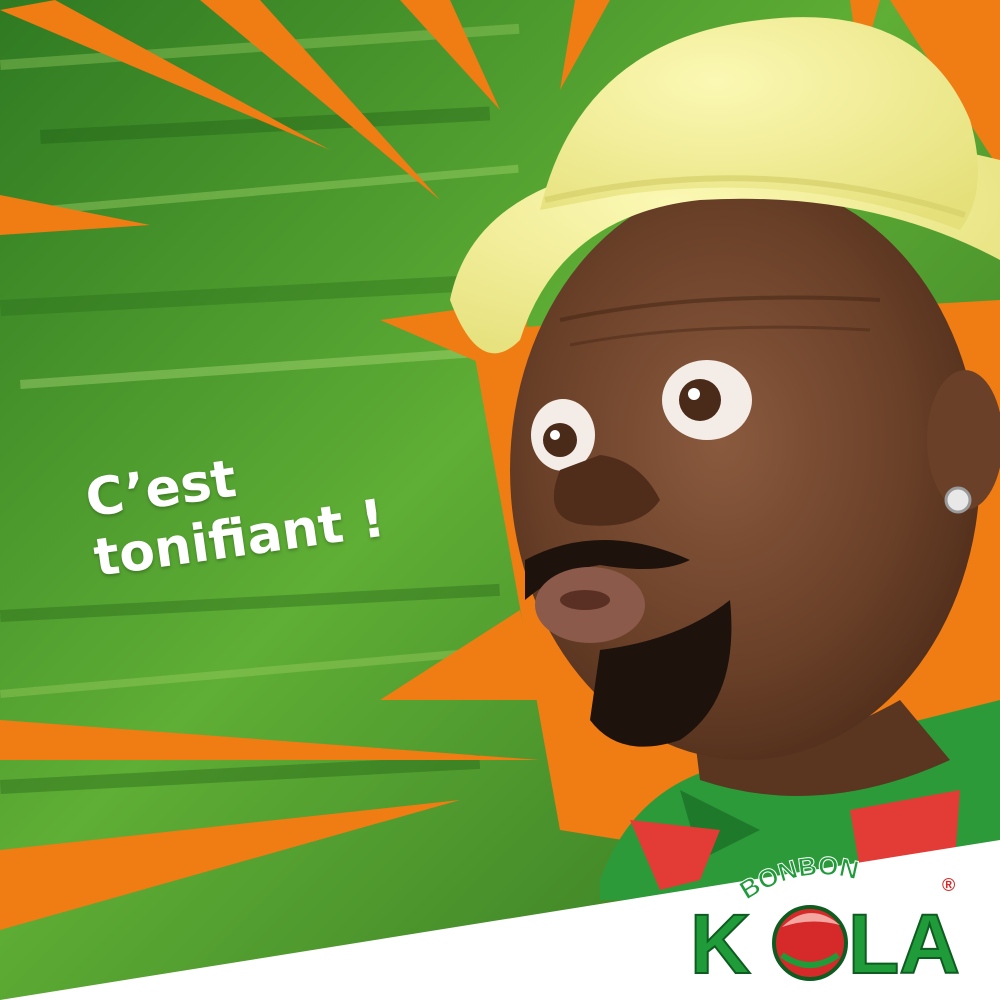 This screenshot has width=1000, height=1000. I want to click on registered-mark: ®, so click(948, 885).